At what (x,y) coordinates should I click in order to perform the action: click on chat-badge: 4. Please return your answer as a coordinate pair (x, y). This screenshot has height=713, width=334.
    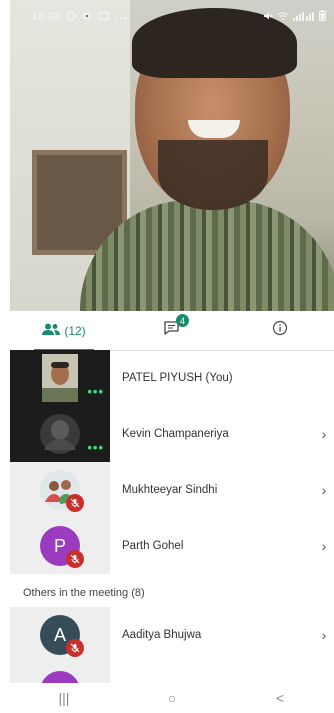
    Looking at the image, I should click on (182, 320).